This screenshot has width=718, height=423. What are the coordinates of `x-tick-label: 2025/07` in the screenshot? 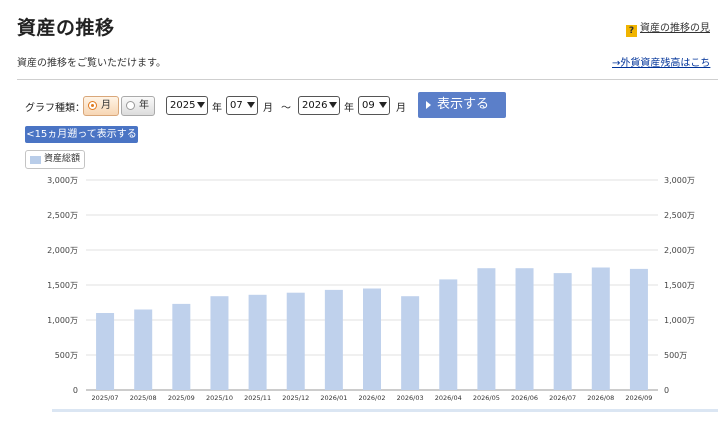 It's located at (105, 398).